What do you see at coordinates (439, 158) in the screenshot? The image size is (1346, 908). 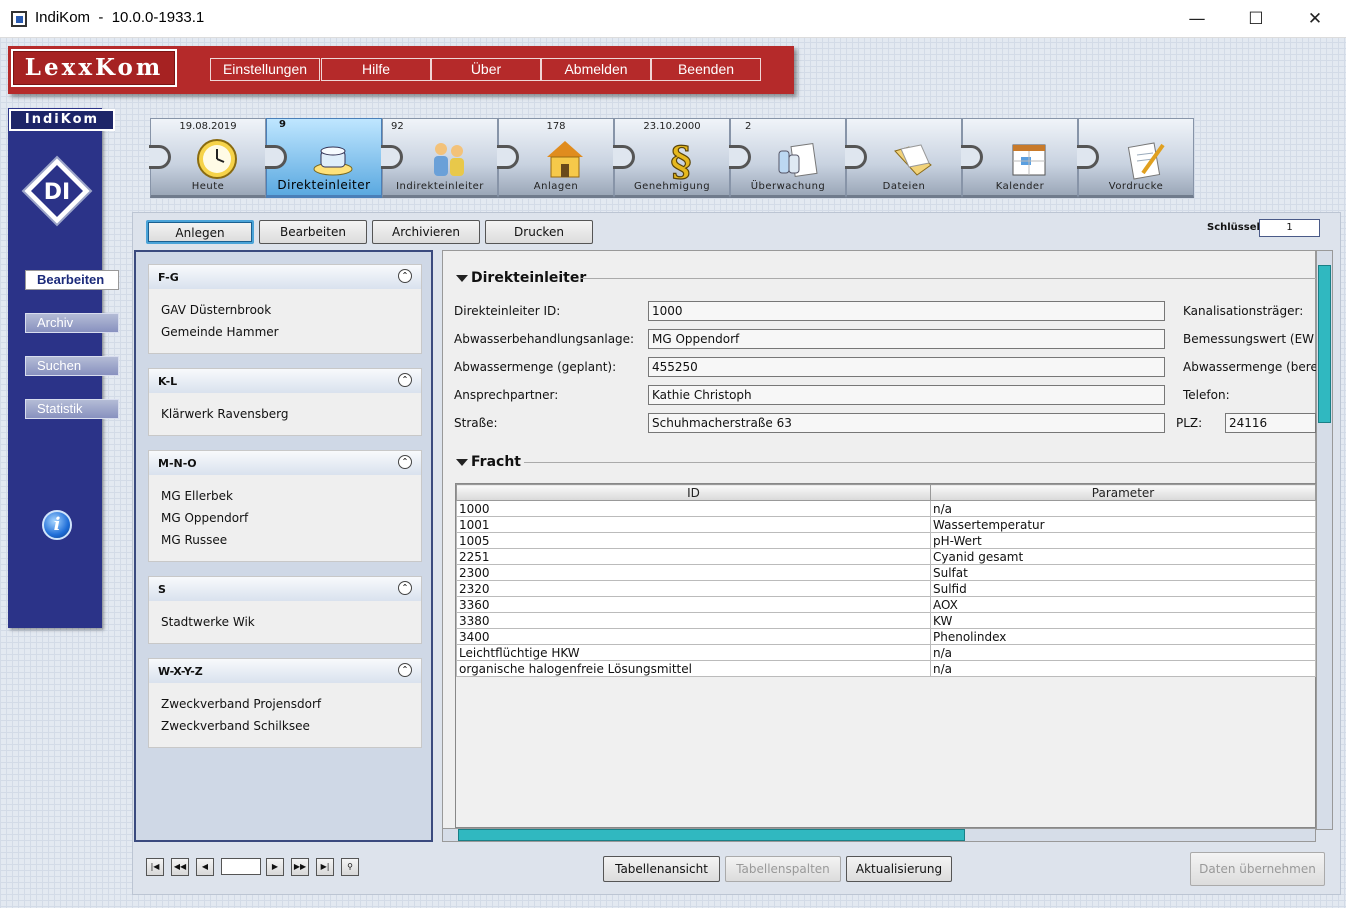 I see `tab-indirekteinleiter: 92 Indirekteinleiter` at bounding box center [439, 158].